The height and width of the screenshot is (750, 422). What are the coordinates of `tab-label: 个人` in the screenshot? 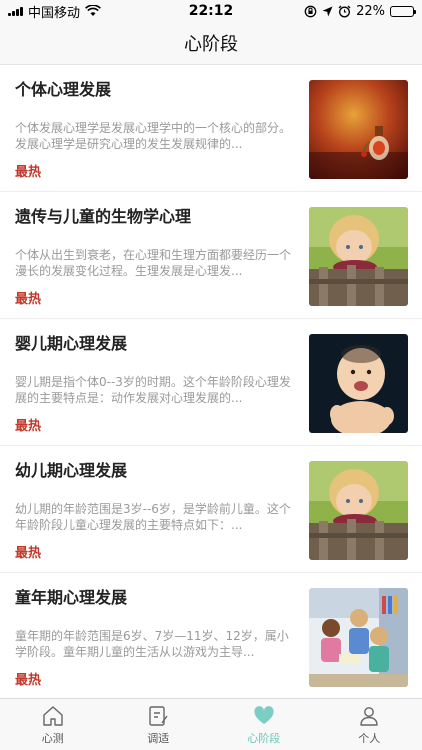 It's located at (369, 738).